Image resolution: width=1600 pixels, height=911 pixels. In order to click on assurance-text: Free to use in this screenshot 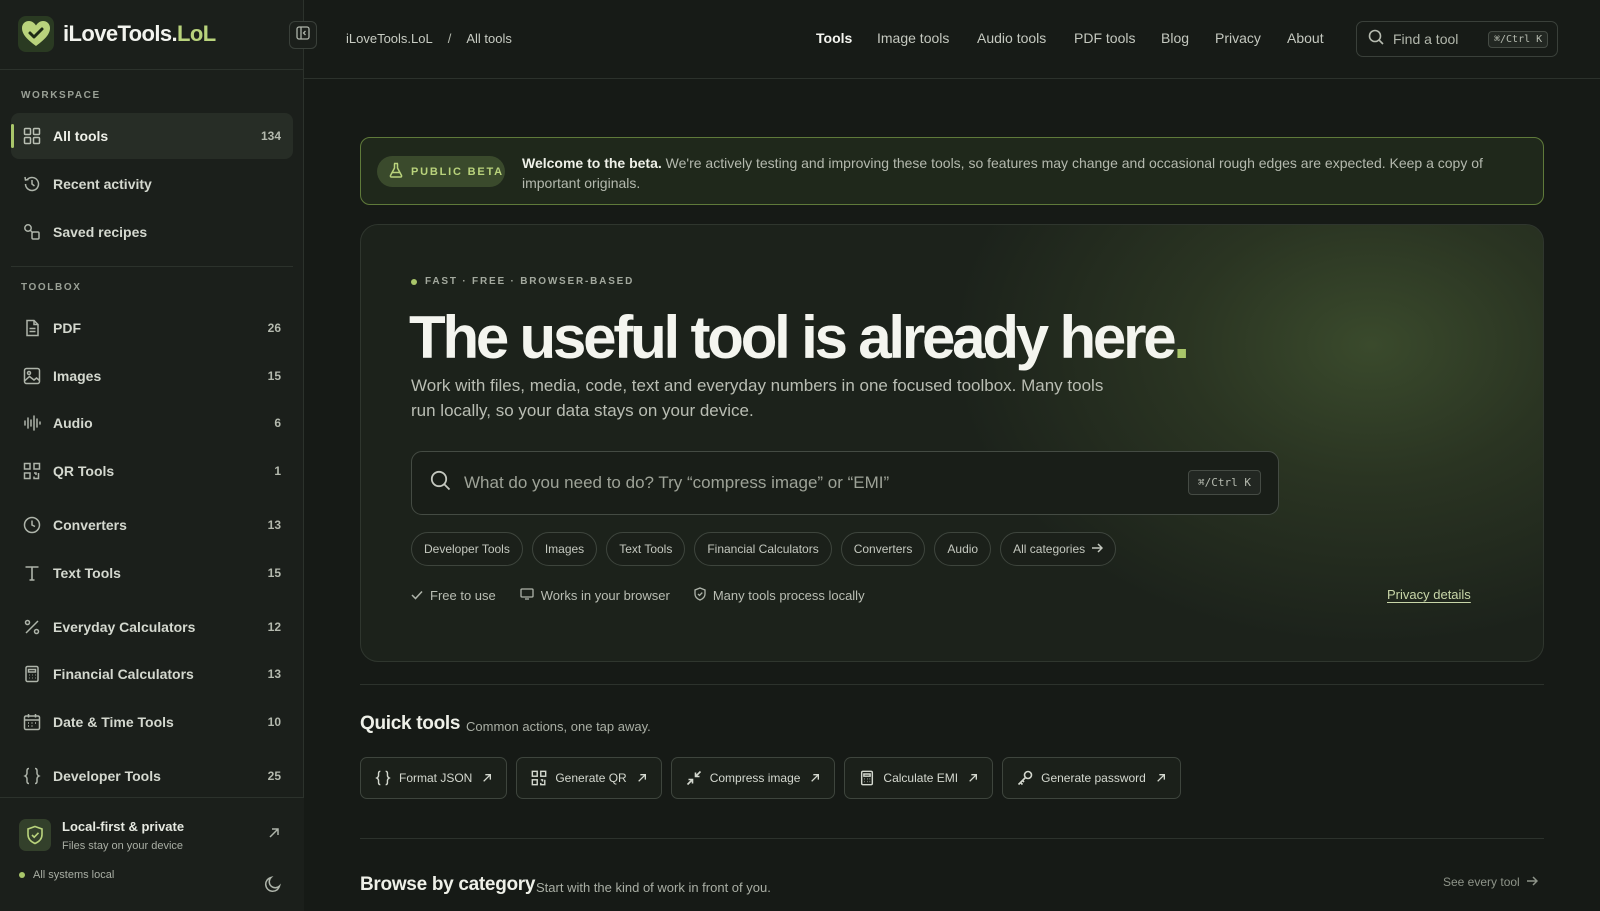, I will do `click(463, 595)`.